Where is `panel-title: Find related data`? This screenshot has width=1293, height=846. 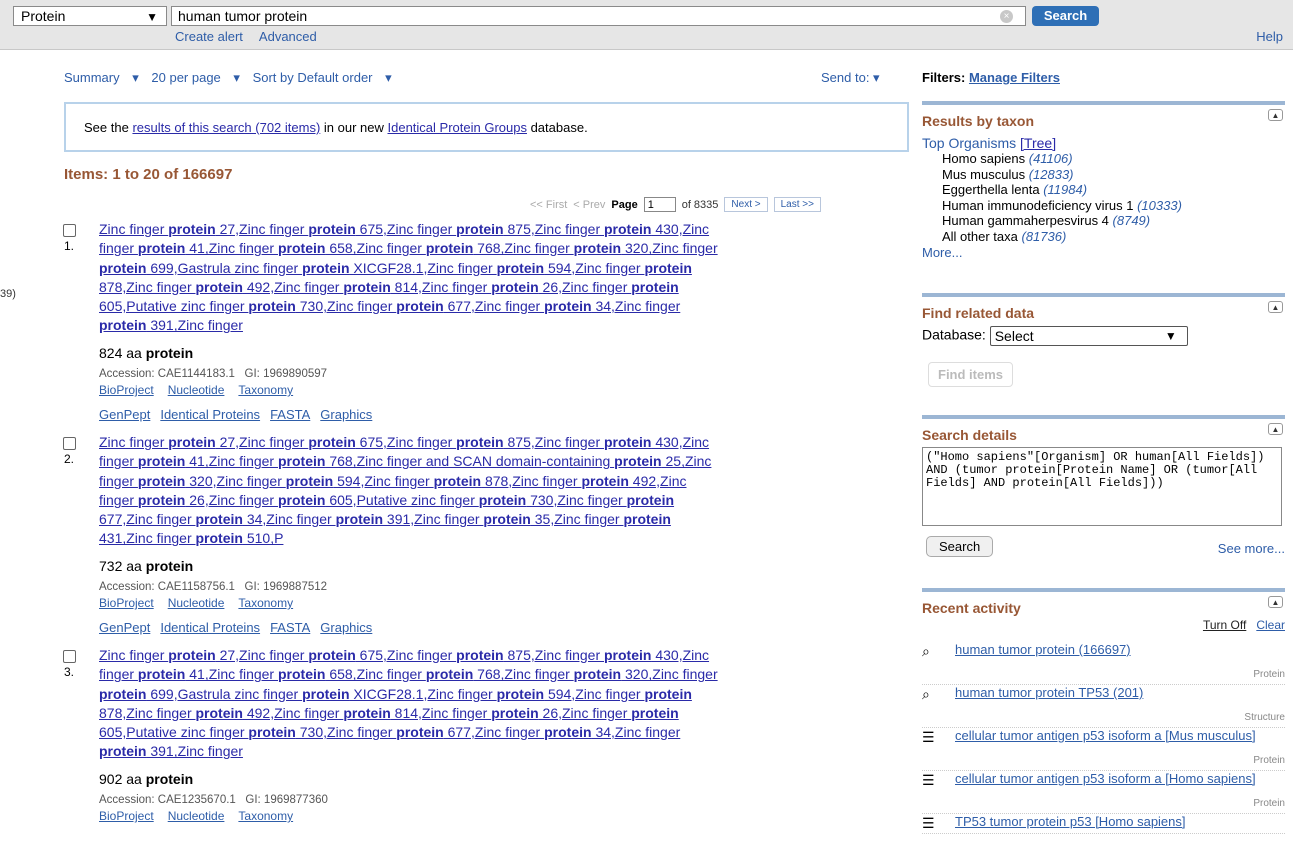
panel-title: Find related data is located at coordinates (978, 313).